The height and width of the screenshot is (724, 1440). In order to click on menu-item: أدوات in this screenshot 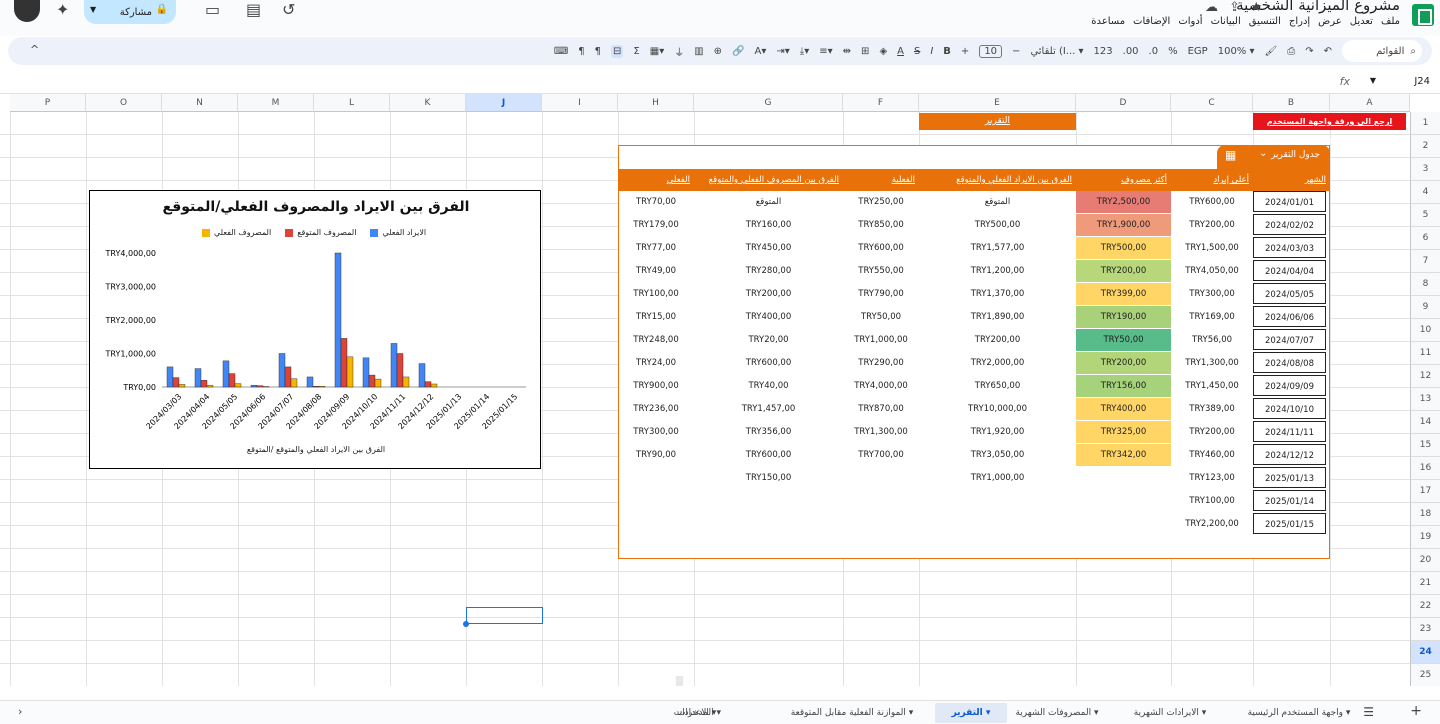, I will do `click(1190, 21)`.